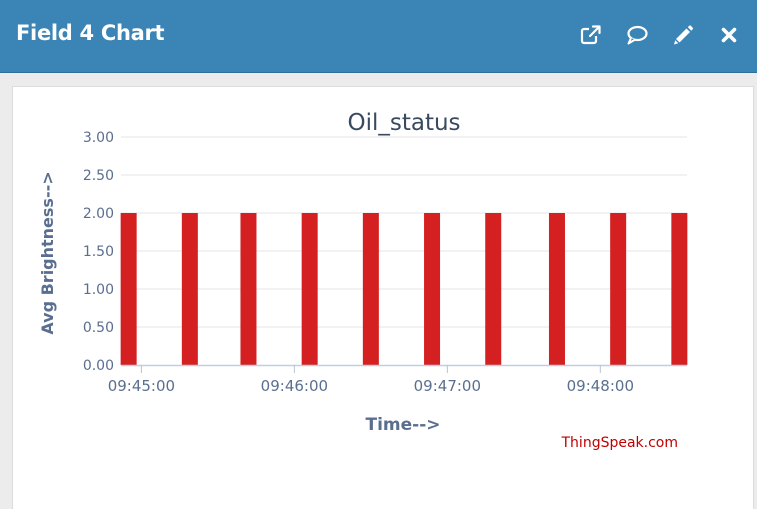 The width and height of the screenshot is (757, 509). I want to click on chart-title: Oil_status, so click(403, 123).